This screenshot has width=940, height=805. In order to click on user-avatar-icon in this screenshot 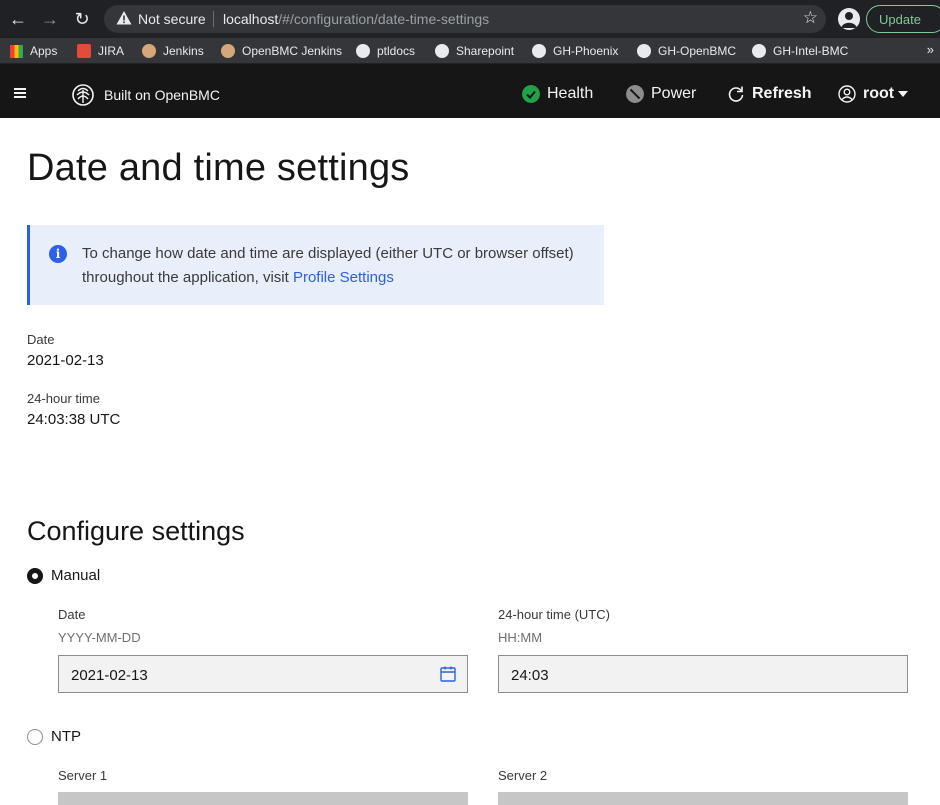, I will do `click(847, 94)`.